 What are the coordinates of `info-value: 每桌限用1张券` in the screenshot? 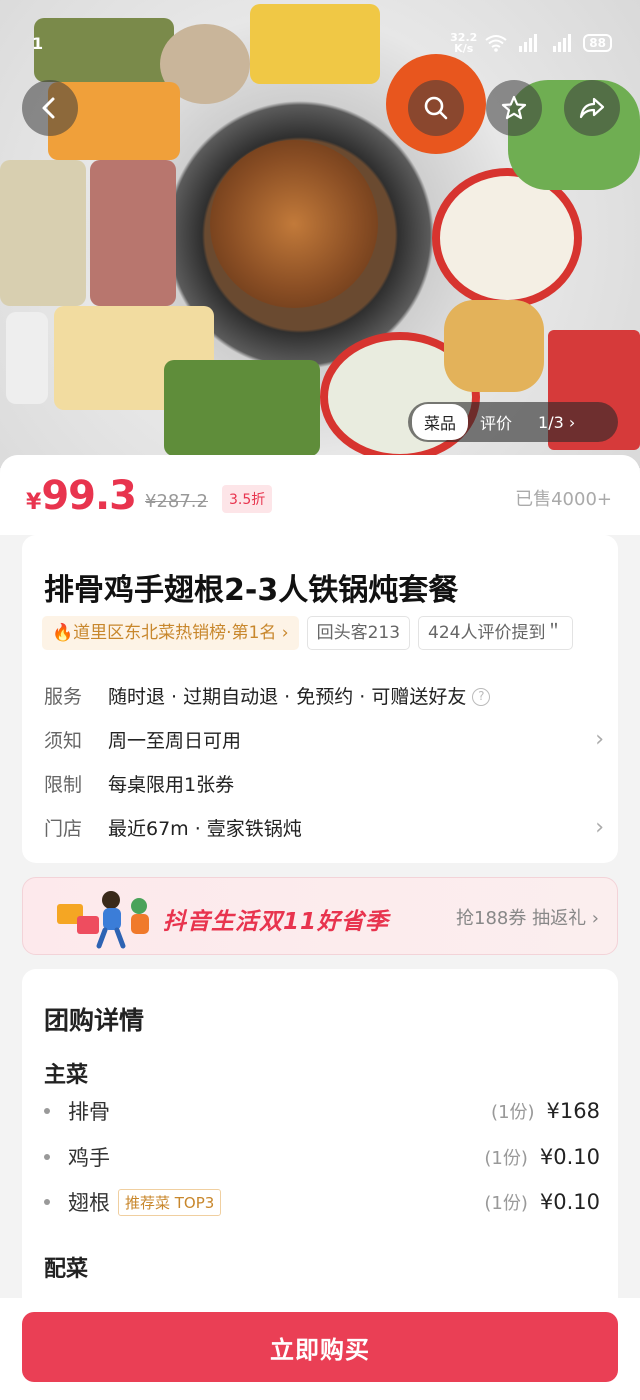 It's located at (171, 784).